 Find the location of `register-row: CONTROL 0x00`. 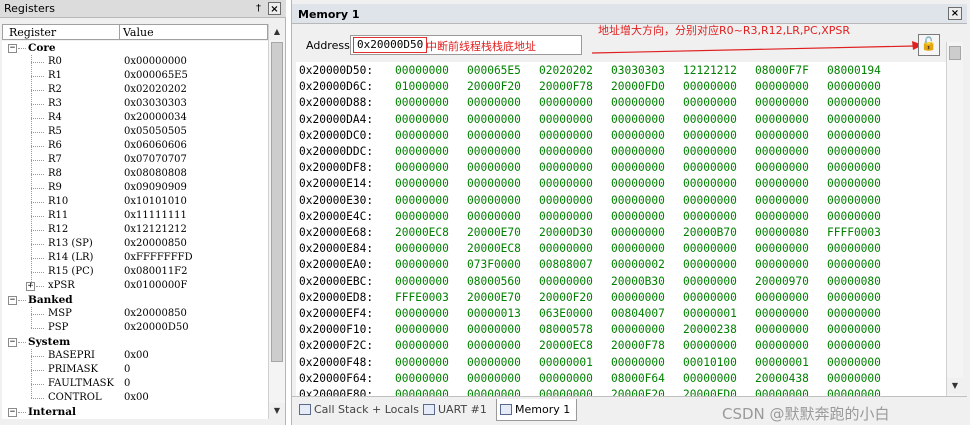

register-row: CONTROL 0x00 is located at coordinates (135, 398).